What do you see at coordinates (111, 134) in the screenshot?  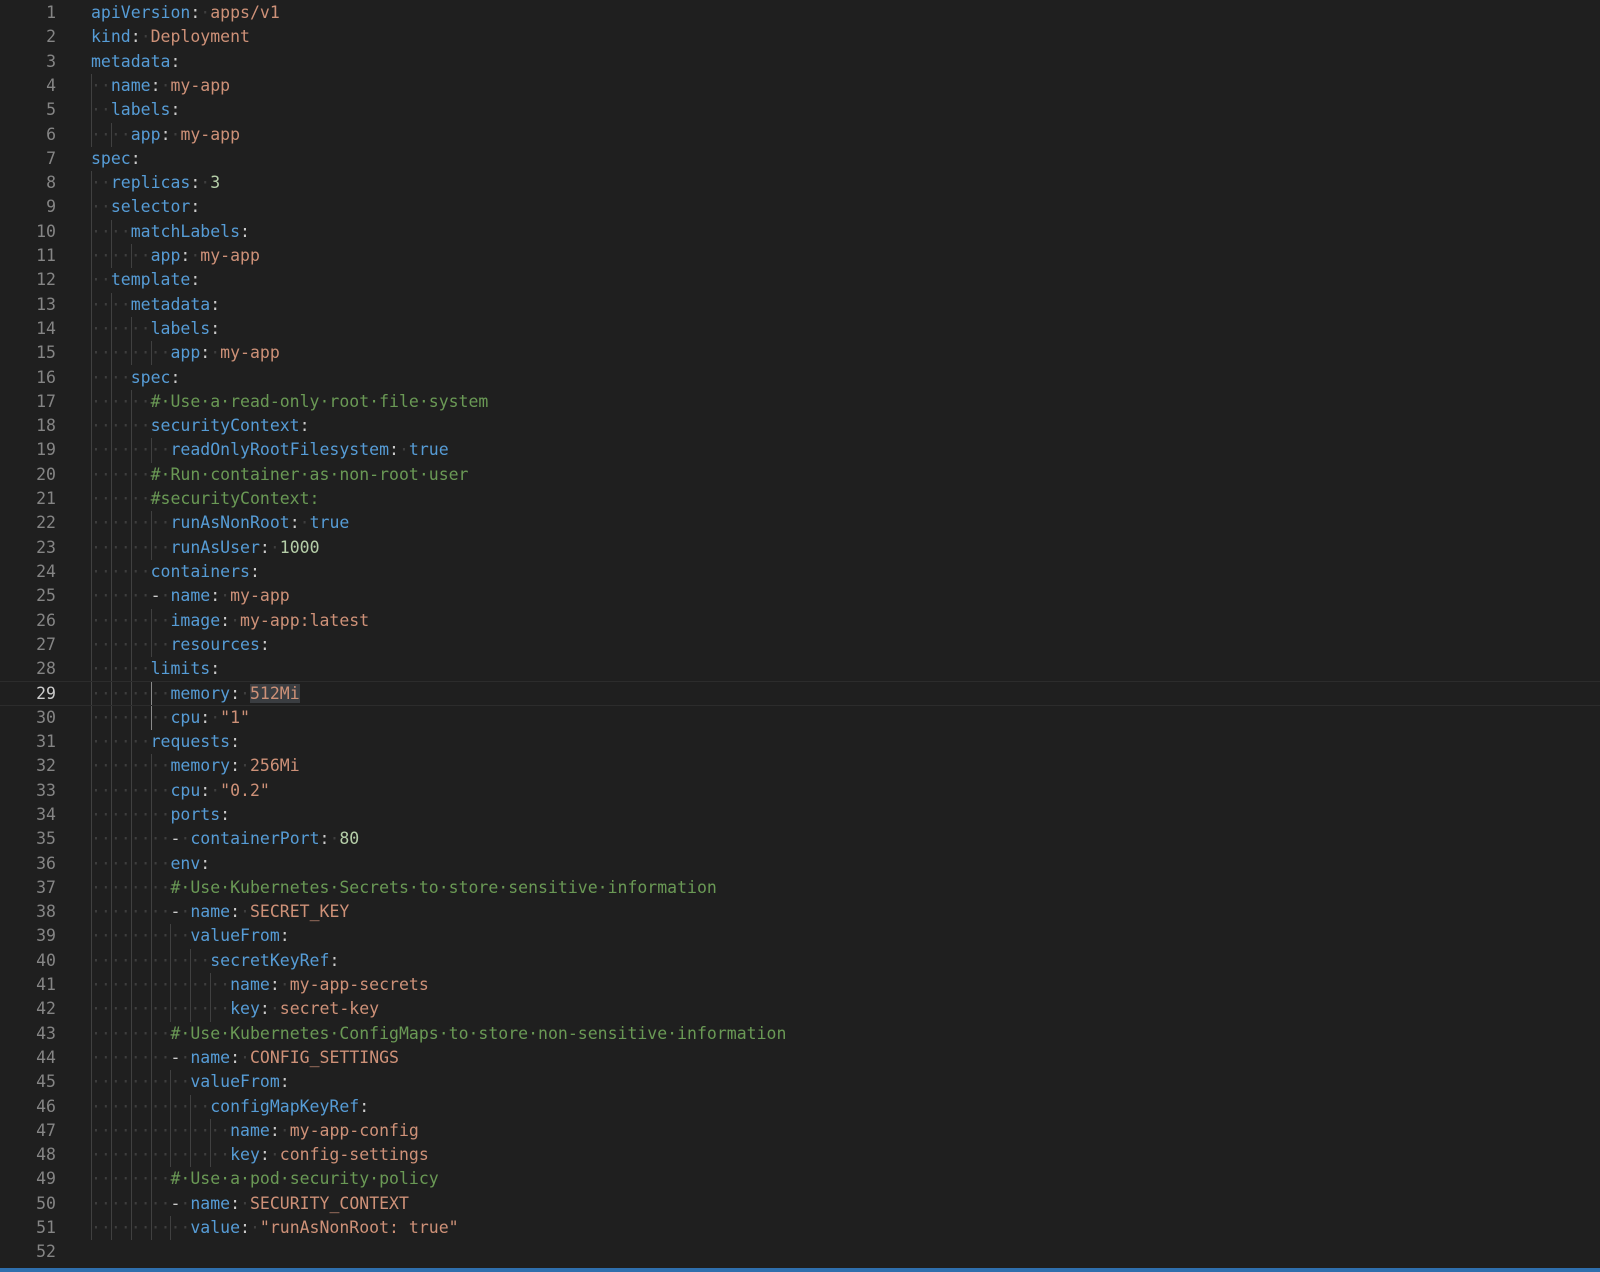 I see `indent-whitespace: ····` at bounding box center [111, 134].